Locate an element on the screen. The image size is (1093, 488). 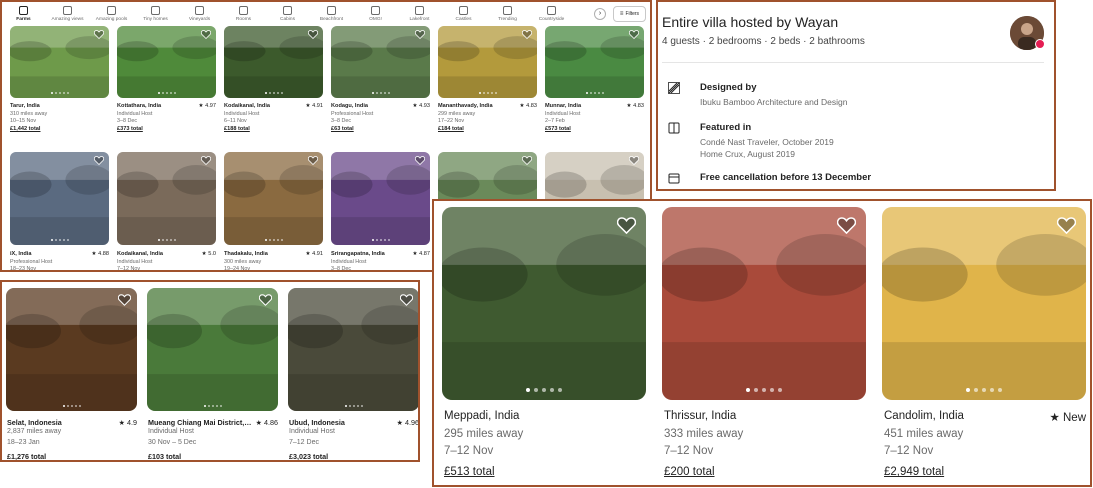
category-tab: Amazing views is located at coordinates (67, 15).